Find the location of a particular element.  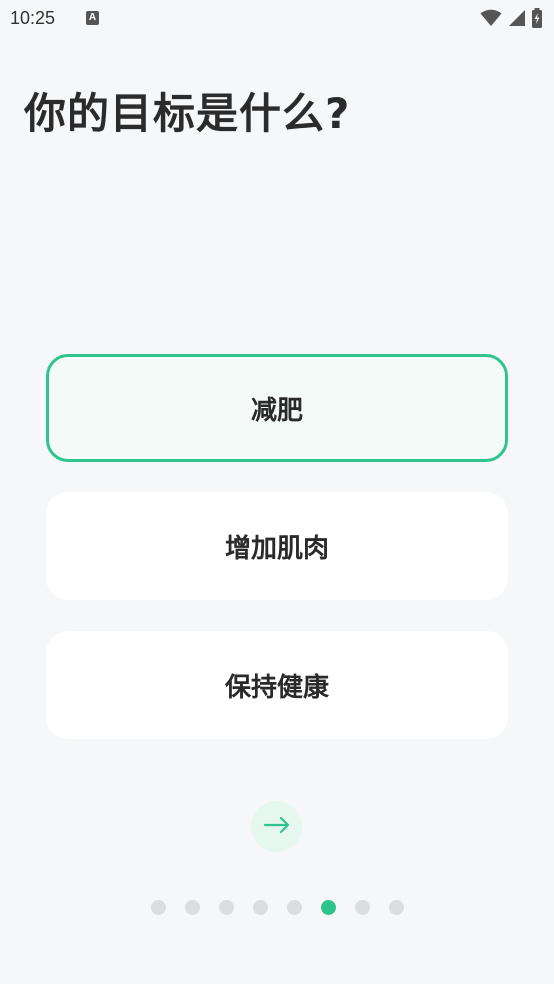

option-lose-weight: 减肥 is located at coordinates (277, 408).